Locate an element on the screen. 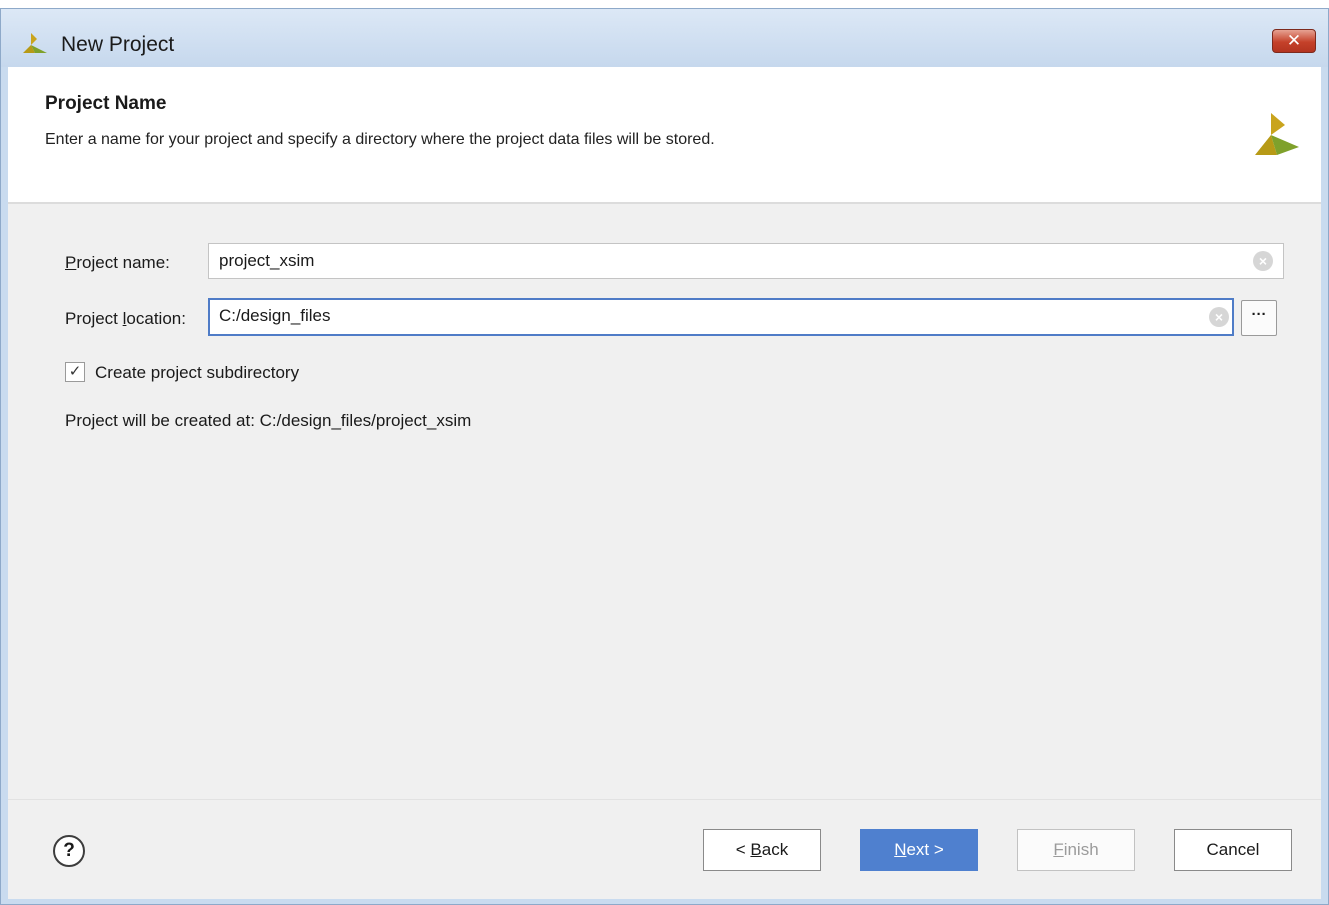 Image resolution: width=1329 pixels, height=905 pixels. button-text: < is located at coordinates (743, 849).